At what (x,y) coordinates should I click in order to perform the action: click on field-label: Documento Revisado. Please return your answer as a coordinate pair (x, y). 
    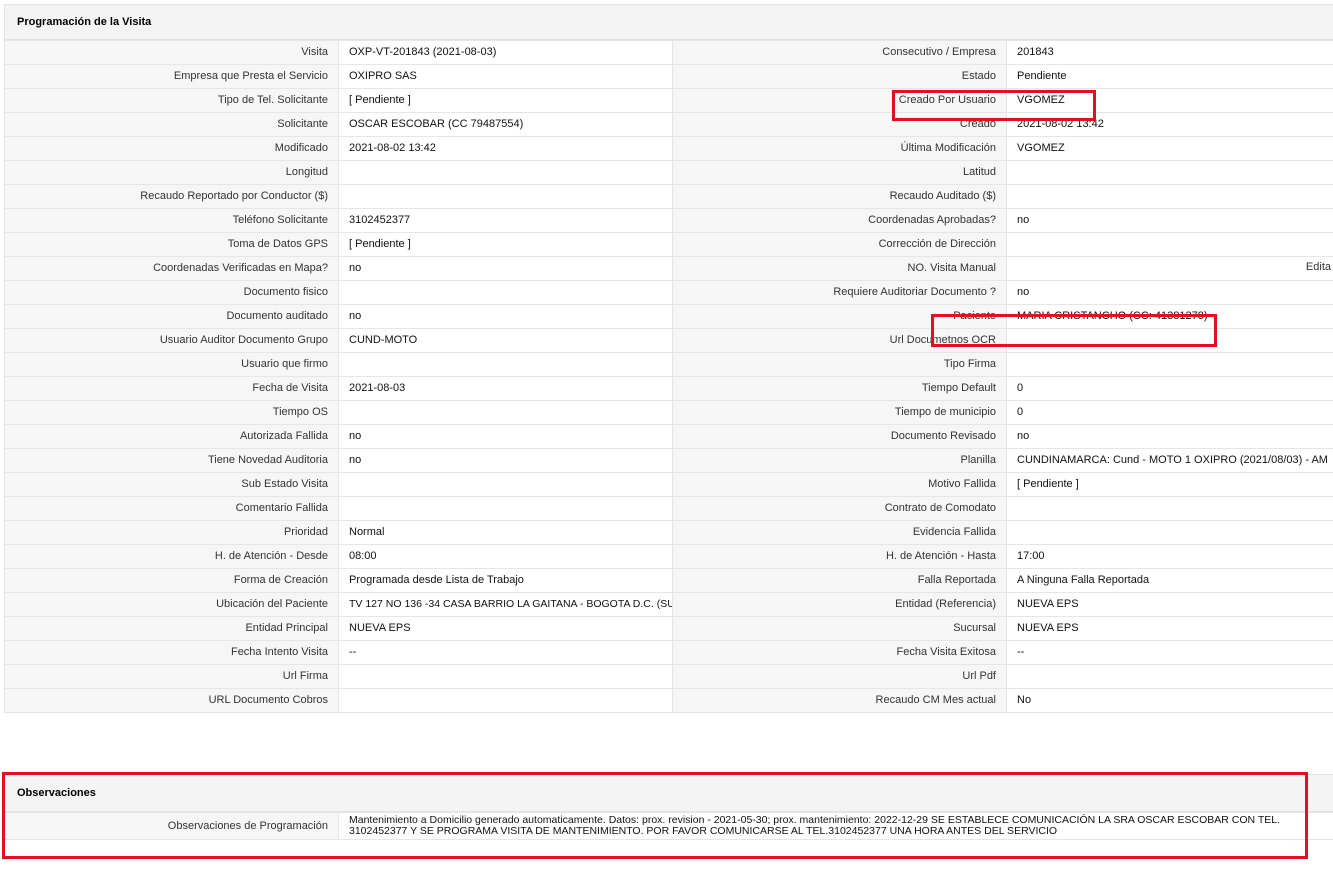
    Looking at the image, I should click on (839, 436).